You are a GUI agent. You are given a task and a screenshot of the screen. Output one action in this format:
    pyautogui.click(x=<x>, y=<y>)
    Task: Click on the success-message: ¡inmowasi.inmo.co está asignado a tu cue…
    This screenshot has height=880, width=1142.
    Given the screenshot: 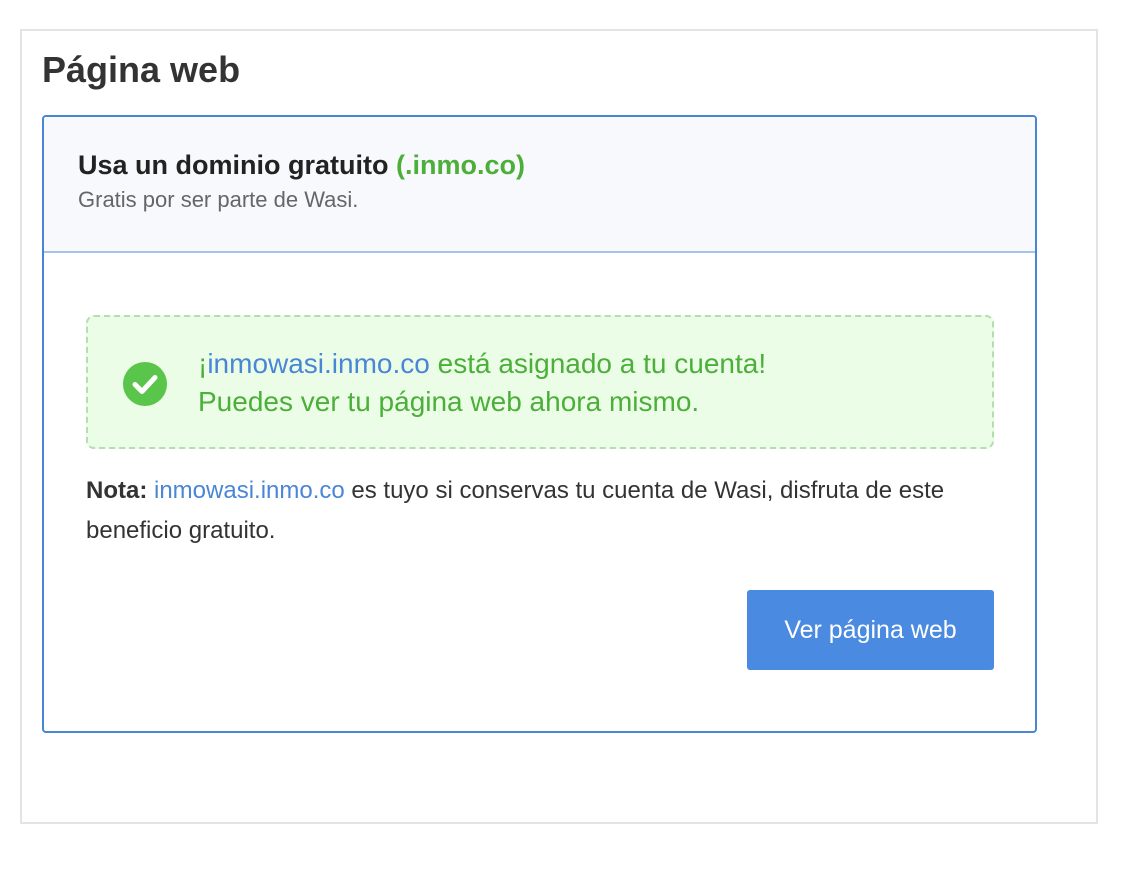 What is the action you would take?
    pyautogui.click(x=482, y=383)
    